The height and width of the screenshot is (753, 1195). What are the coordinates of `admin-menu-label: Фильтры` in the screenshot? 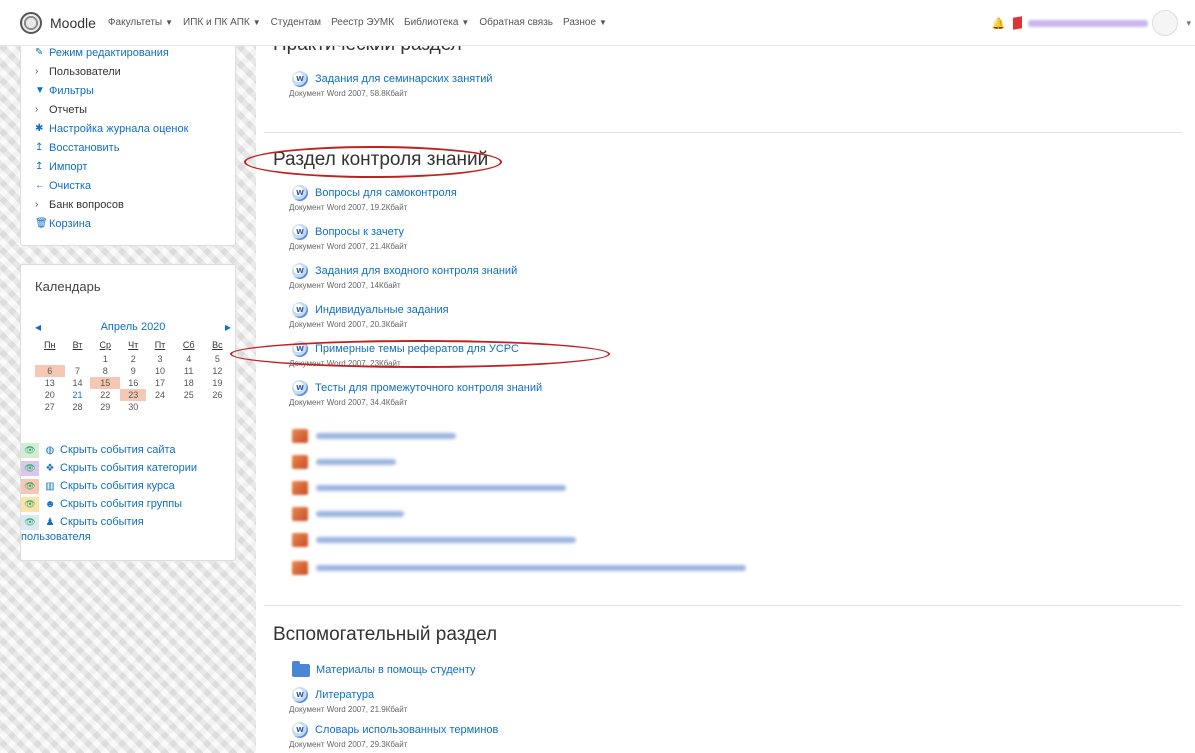 It's located at (71, 90).